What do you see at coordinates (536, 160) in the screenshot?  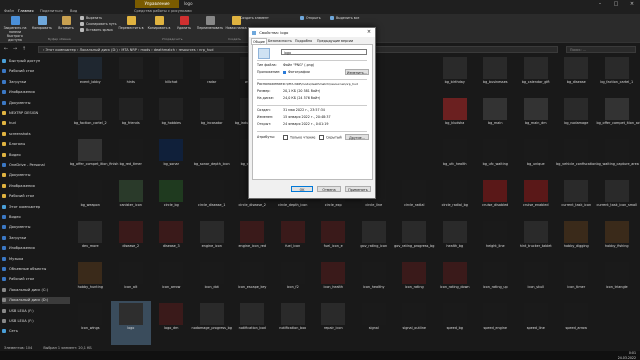 I see `file-item: bg_unique` at bounding box center [536, 160].